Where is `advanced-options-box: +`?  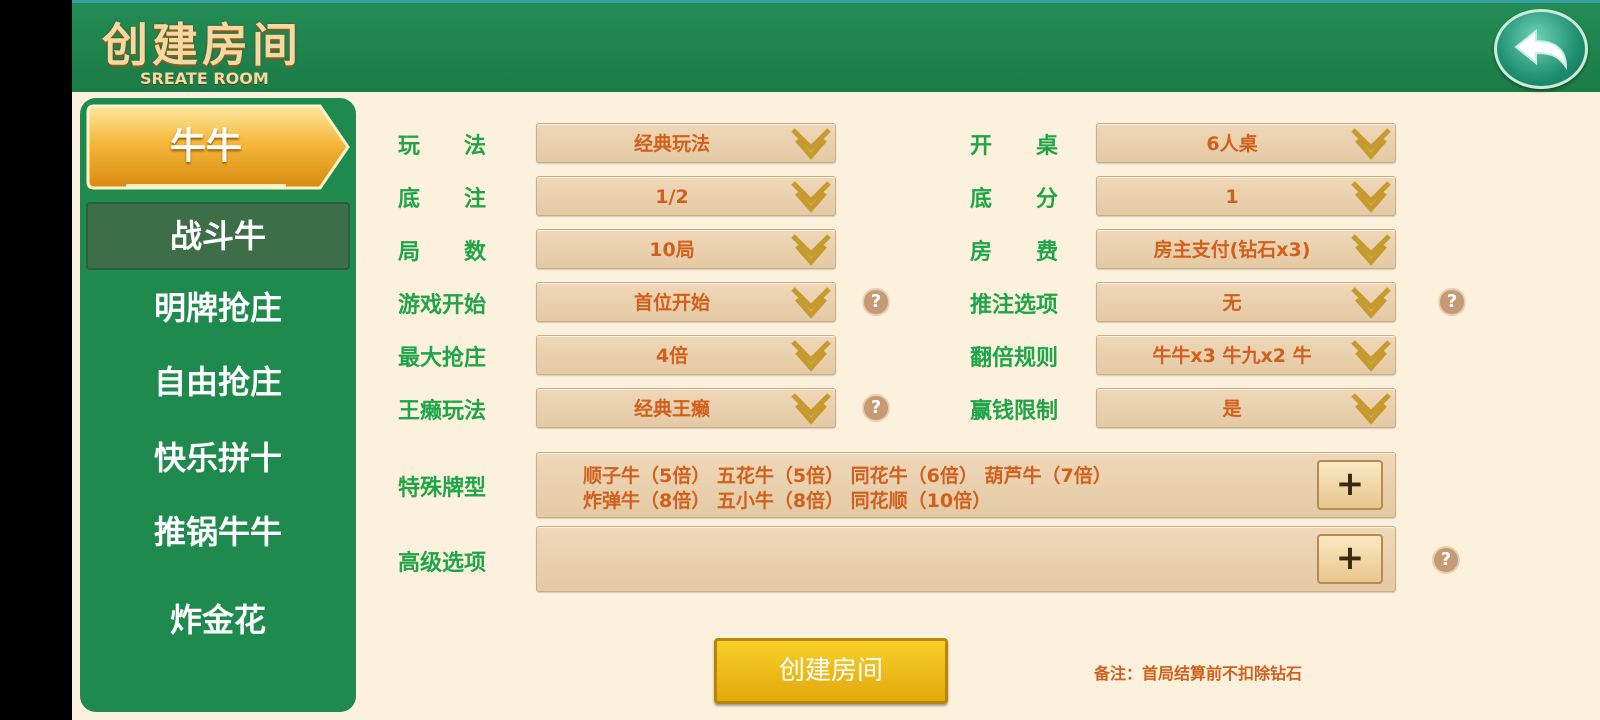
advanced-options-box: + is located at coordinates (966, 559).